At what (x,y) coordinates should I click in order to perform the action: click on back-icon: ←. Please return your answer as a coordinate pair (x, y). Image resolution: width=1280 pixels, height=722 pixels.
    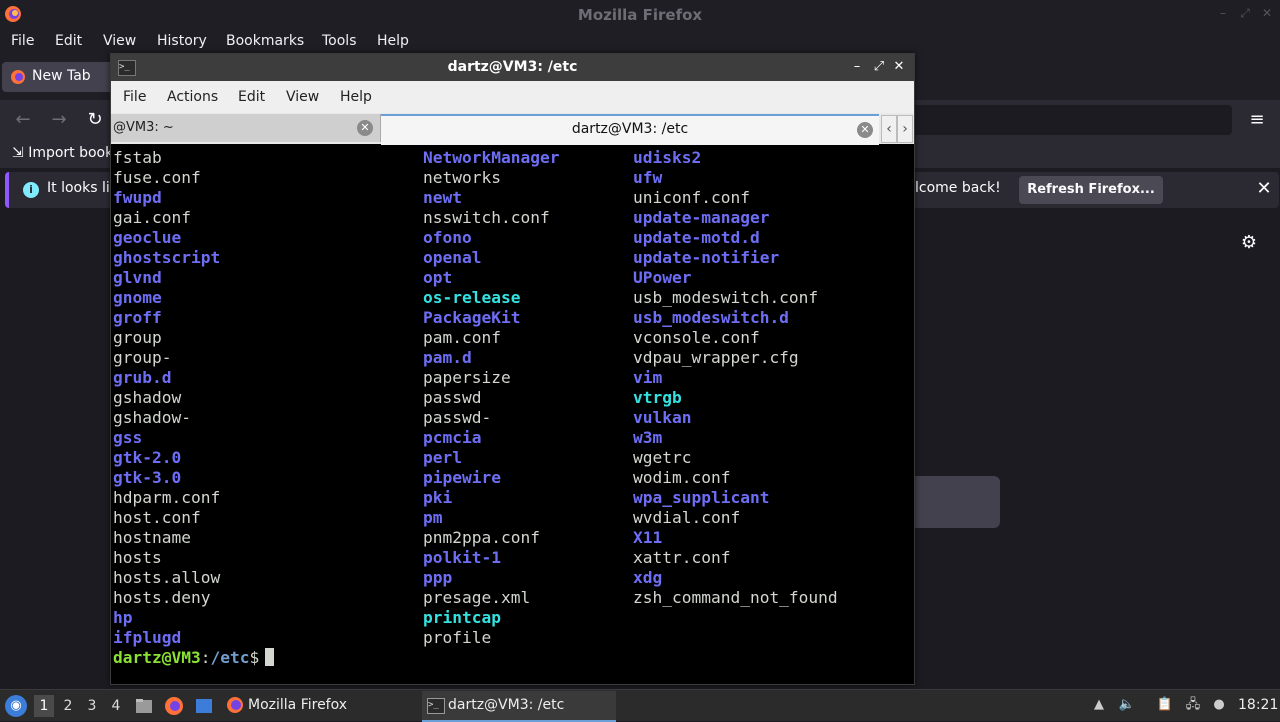
    Looking at the image, I should click on (23, 120).